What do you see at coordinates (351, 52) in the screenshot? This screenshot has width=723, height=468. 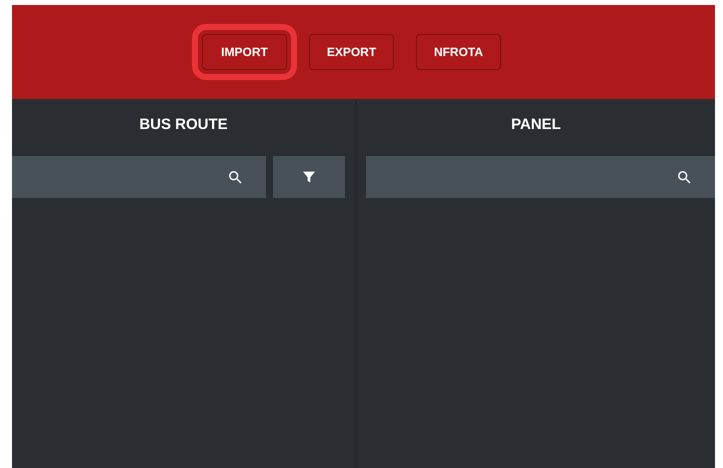 I see `toolbar-button: EXPORT` at bounding box center [351, 52].